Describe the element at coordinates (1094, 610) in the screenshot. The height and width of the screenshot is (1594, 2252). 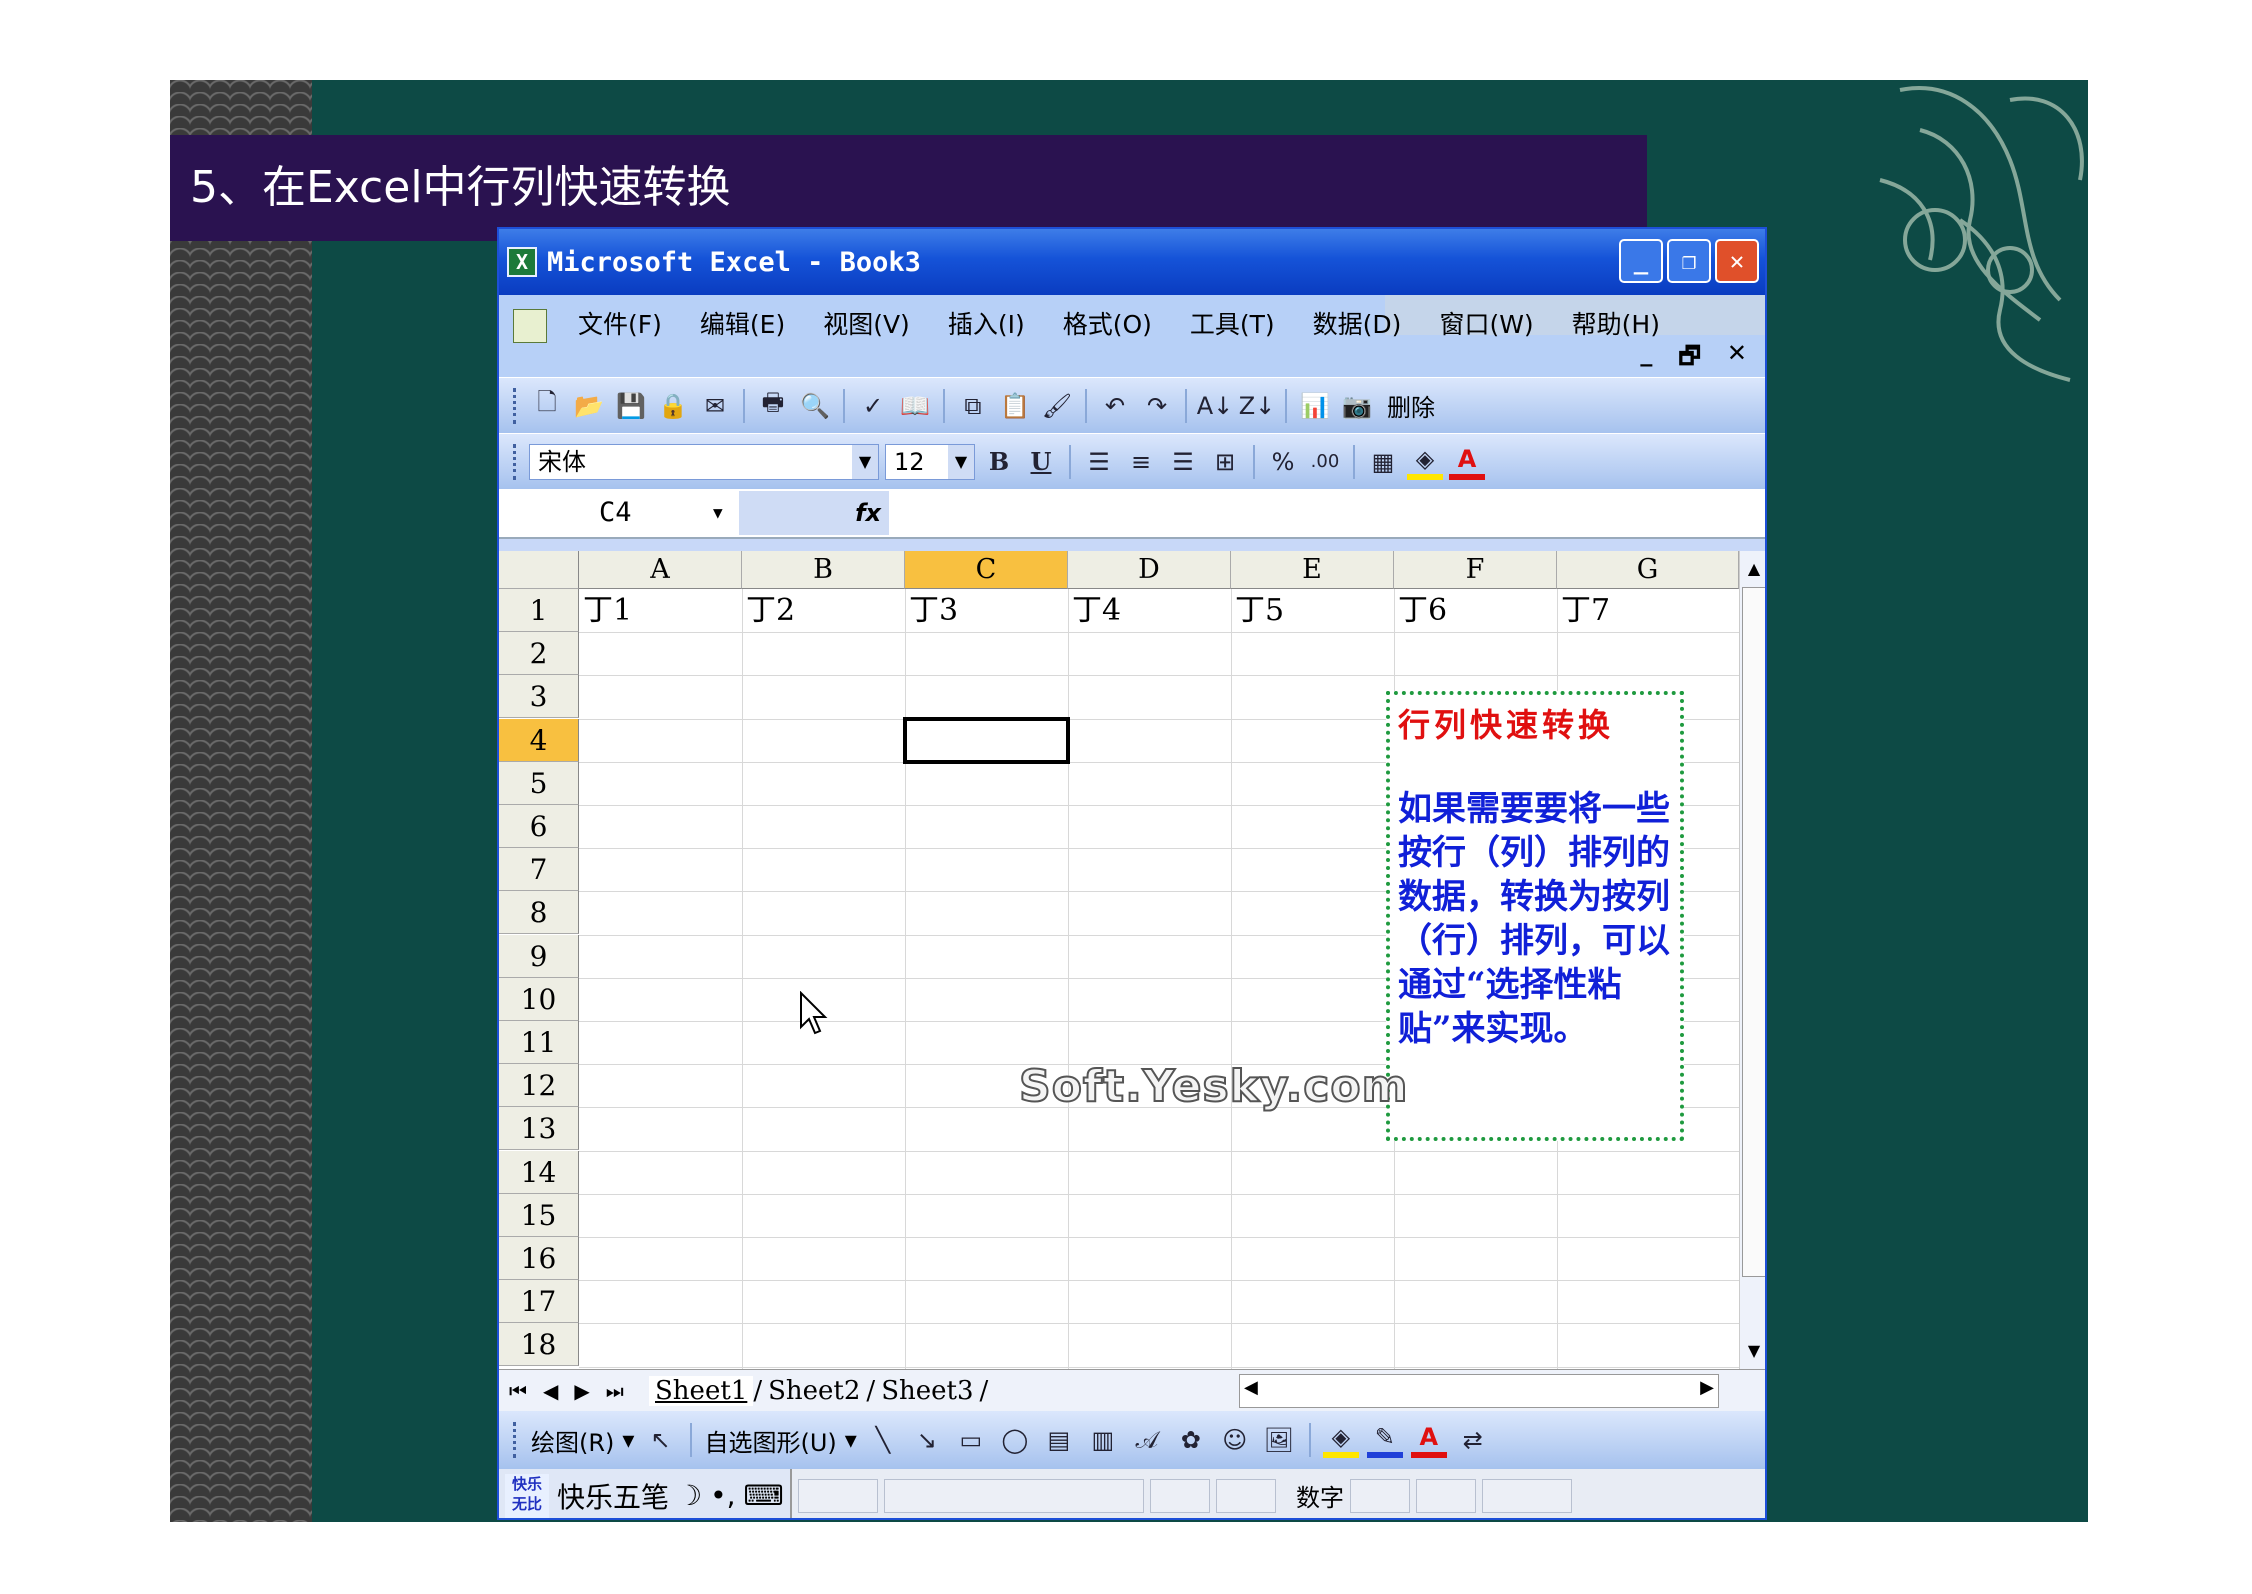
I see `cell-d1: 丁4` at that location.